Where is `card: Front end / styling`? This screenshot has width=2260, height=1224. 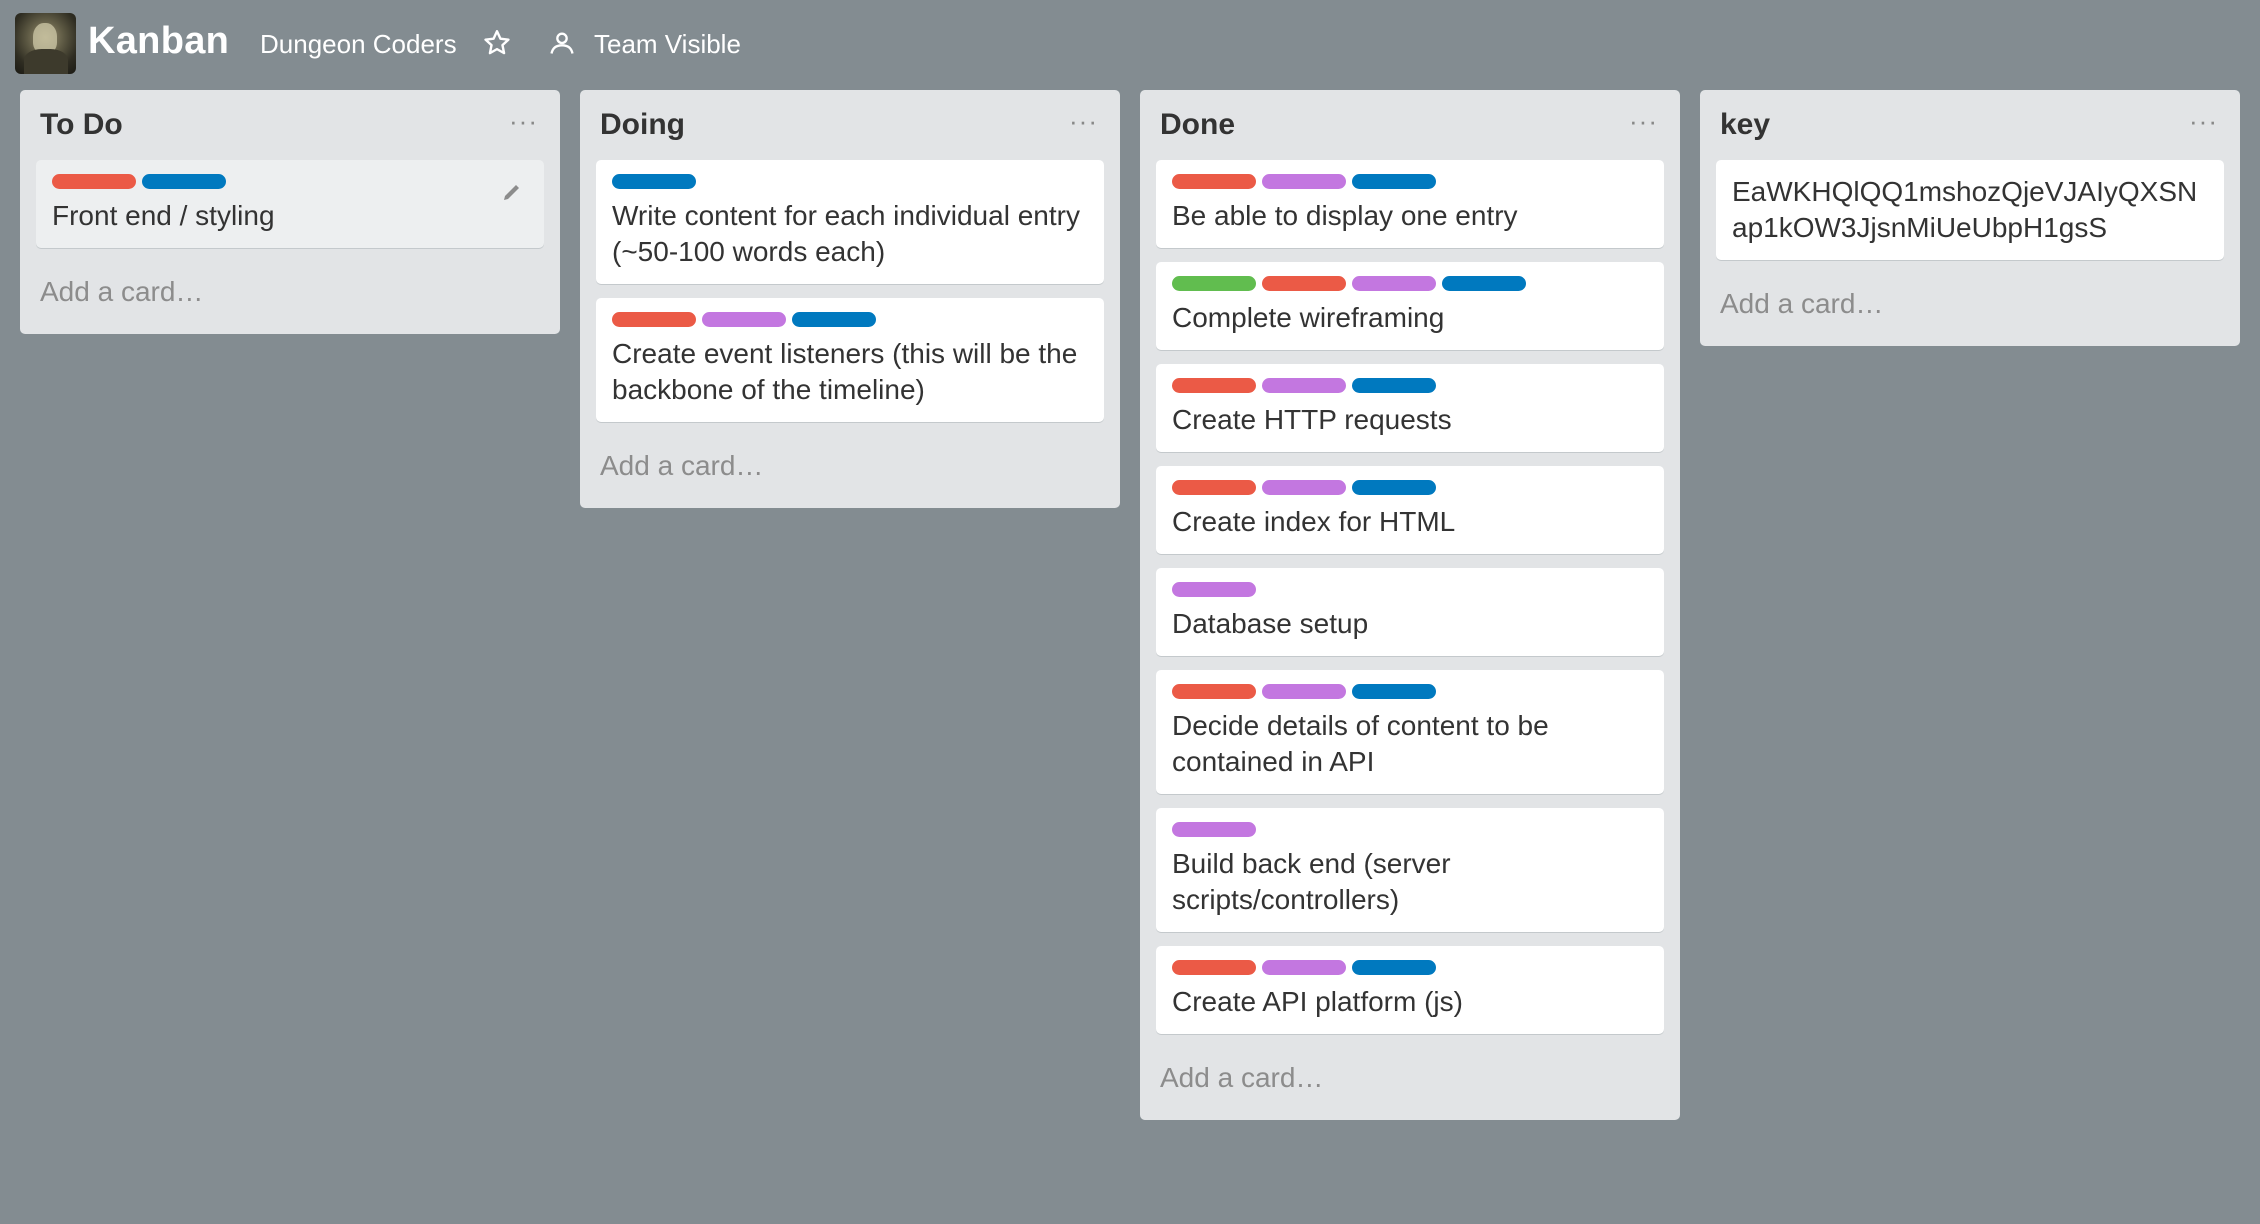
card: Front end / styling is located at coordinates (290, 204).